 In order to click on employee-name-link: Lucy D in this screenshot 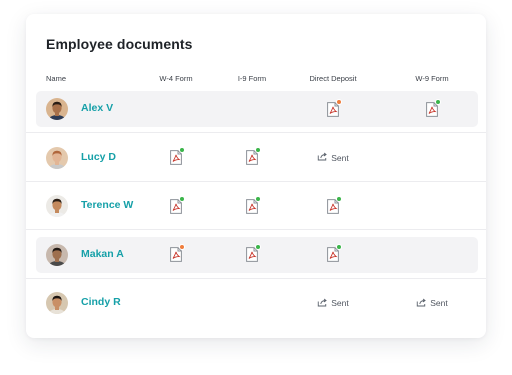, I will do `click(98, 157)`.